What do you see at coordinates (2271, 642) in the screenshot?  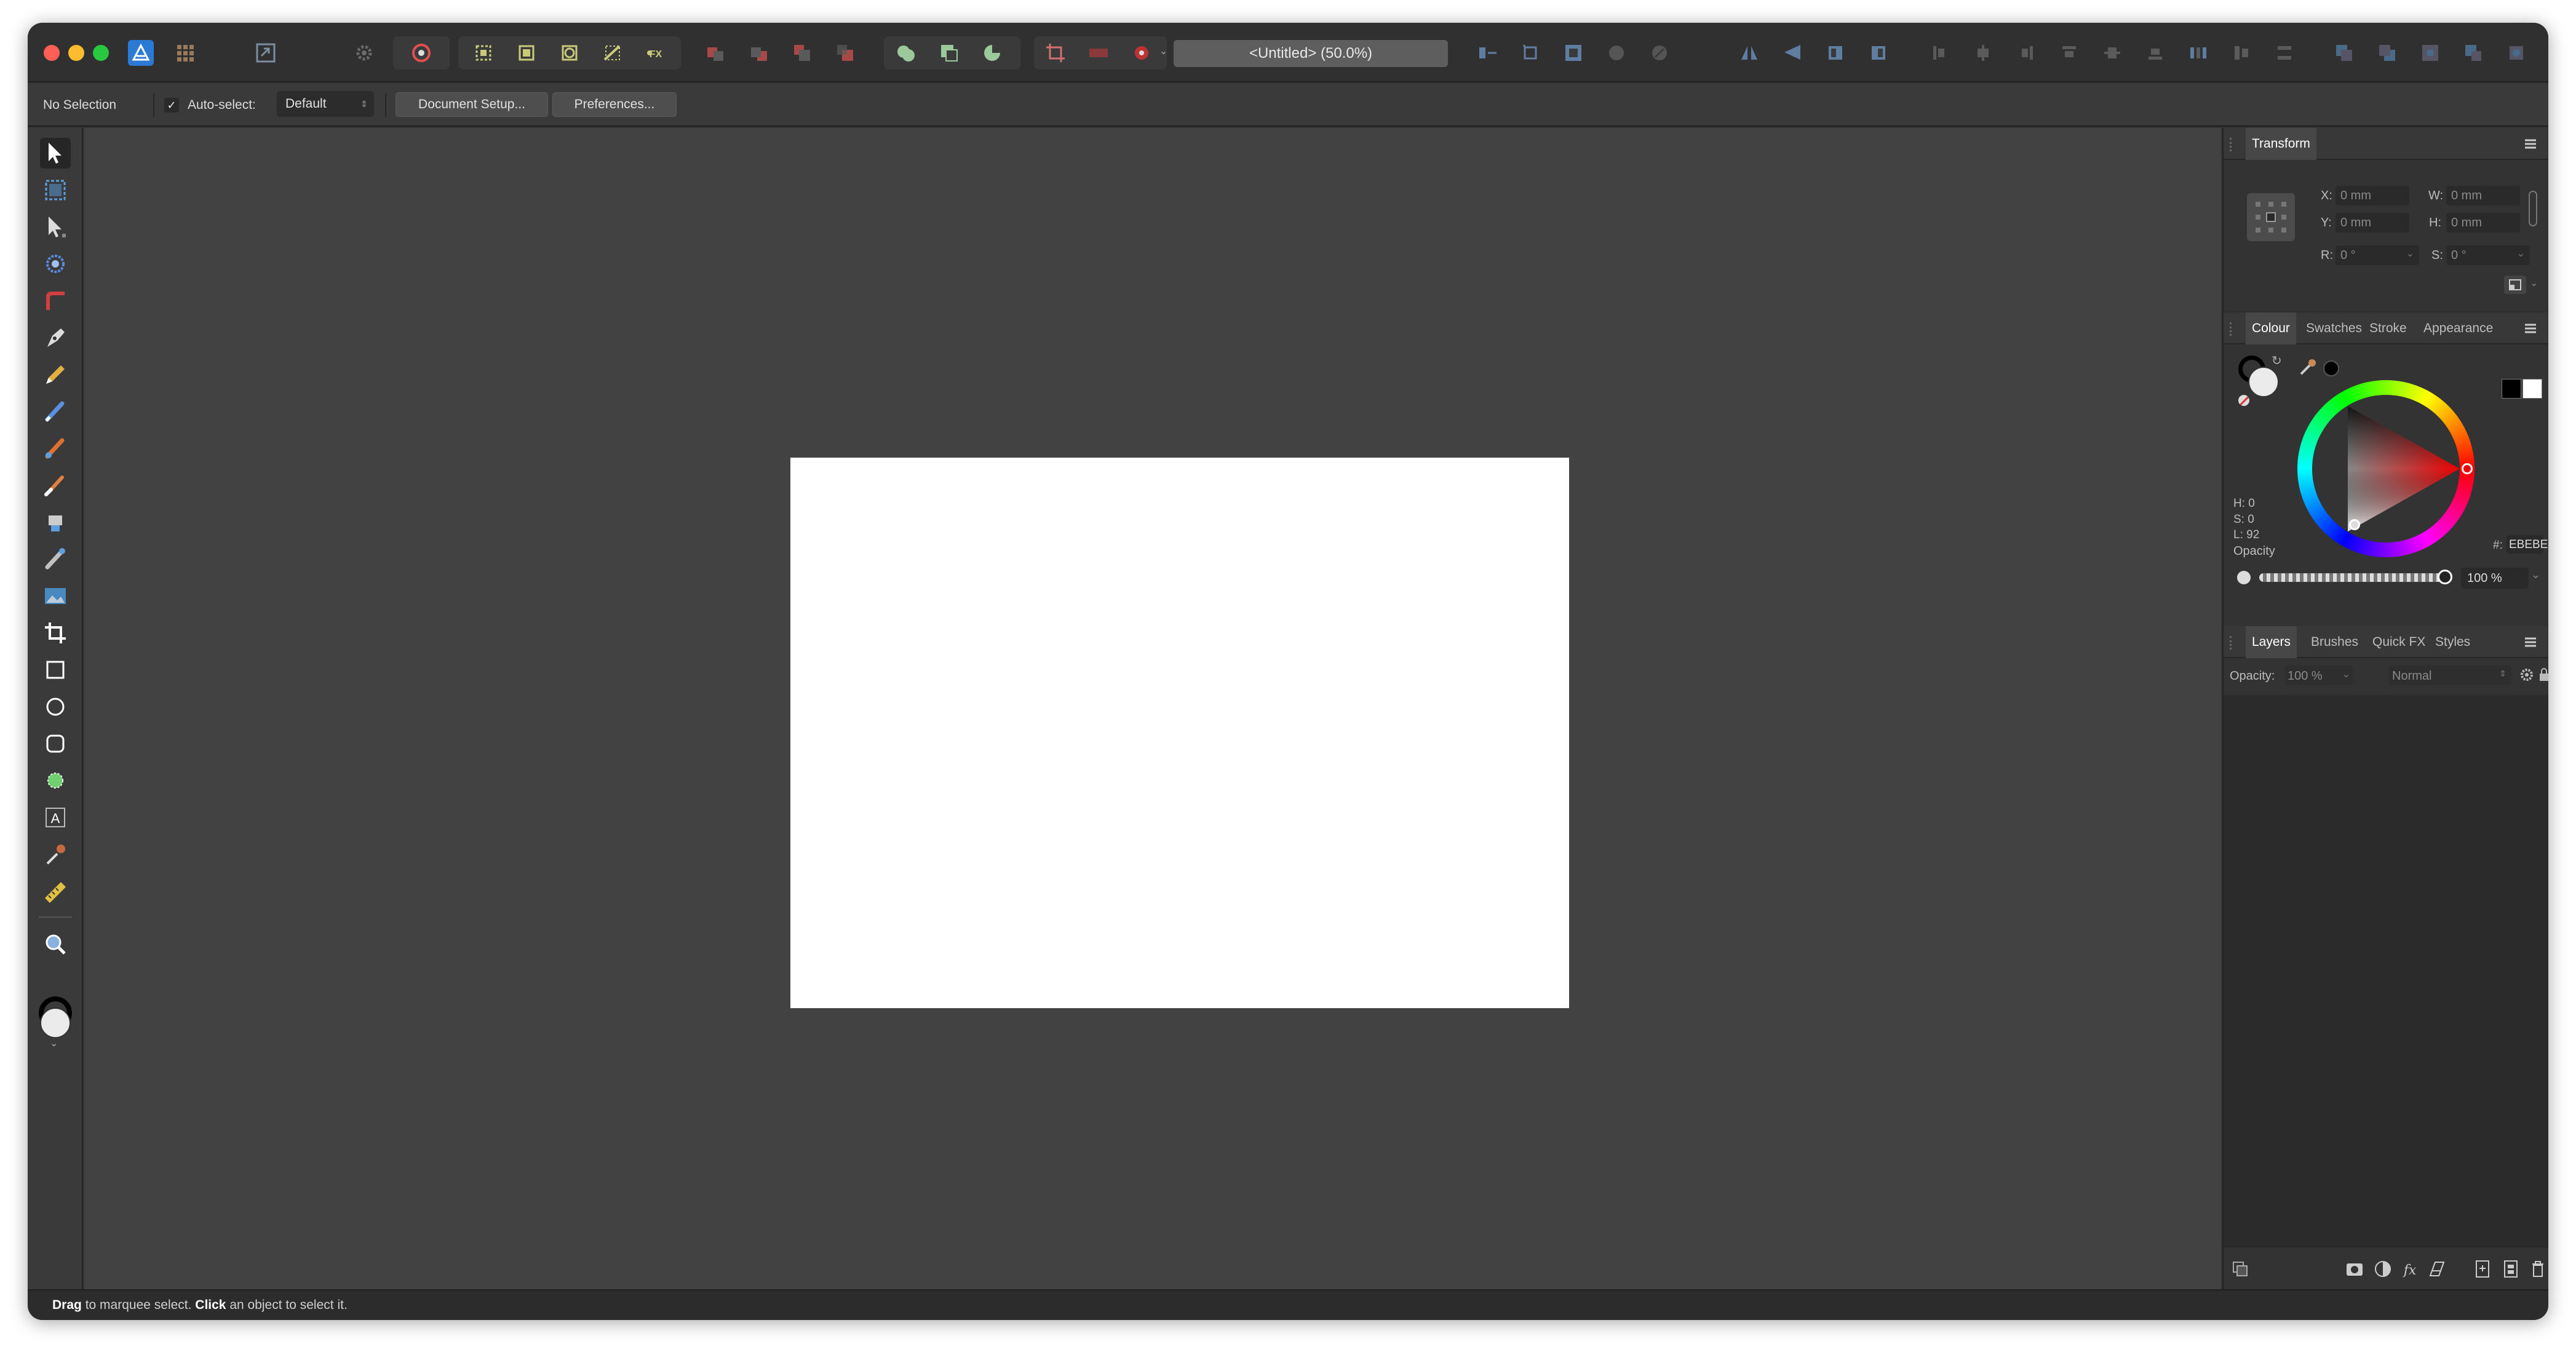 I see `tab-layers: Layers` at bounding box center [2271, 642].